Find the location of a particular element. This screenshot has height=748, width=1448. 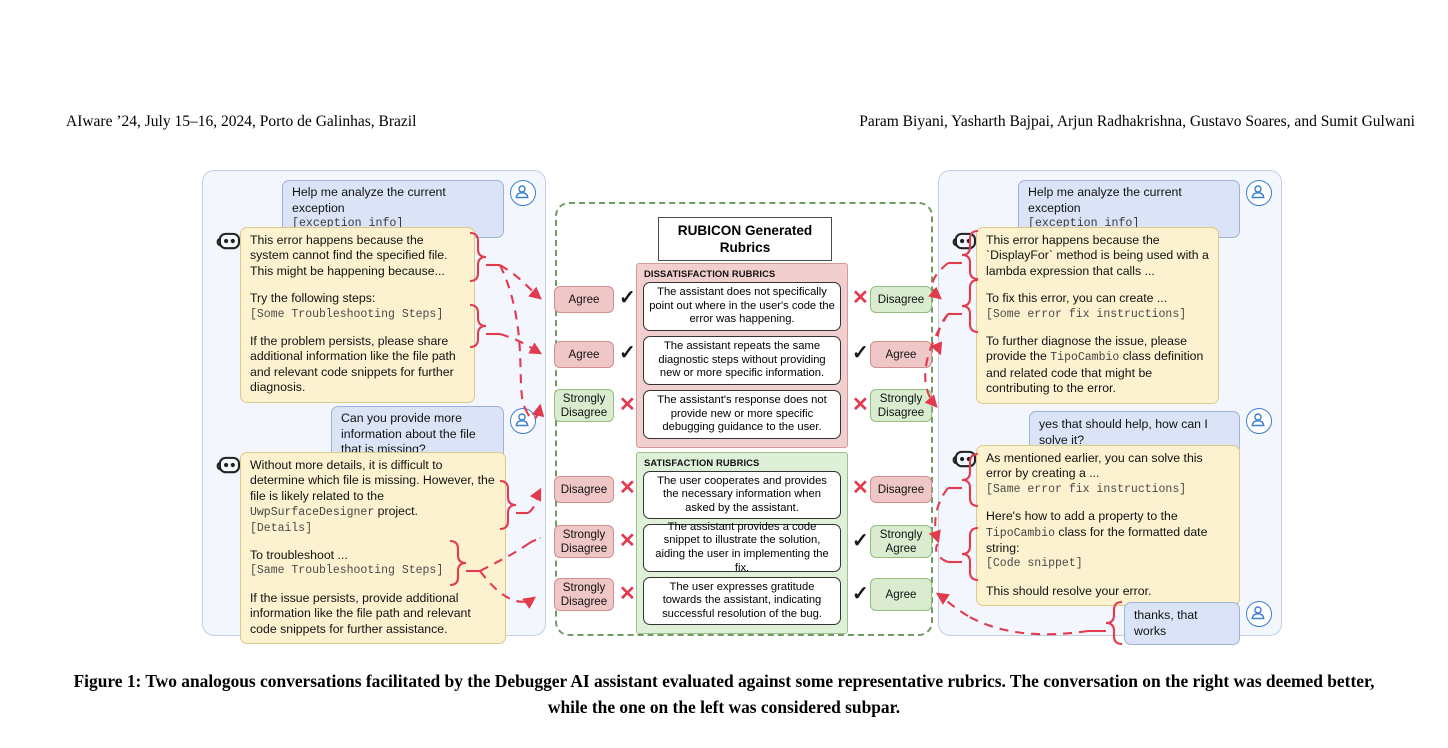

right-verdict-mark-4: ✕ is located at coordinates (860, 488).